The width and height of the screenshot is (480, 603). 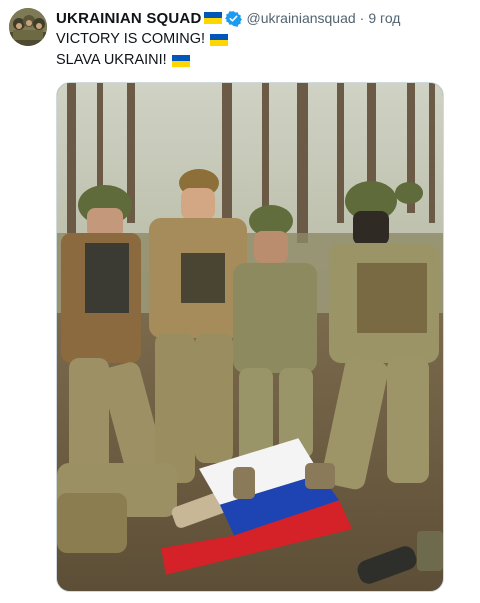 What do you see at coordinates (384, 18) in the screenshot?
I see `timestamp: 9 год` at bounding box center [384, 18].